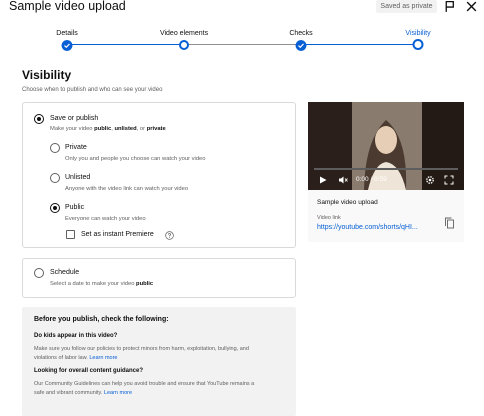 This screenshot has width=484, height=416. Describe the element at coordinates (300, 33) in the screenshot. I see `step-checks-label: Checks` at that location.